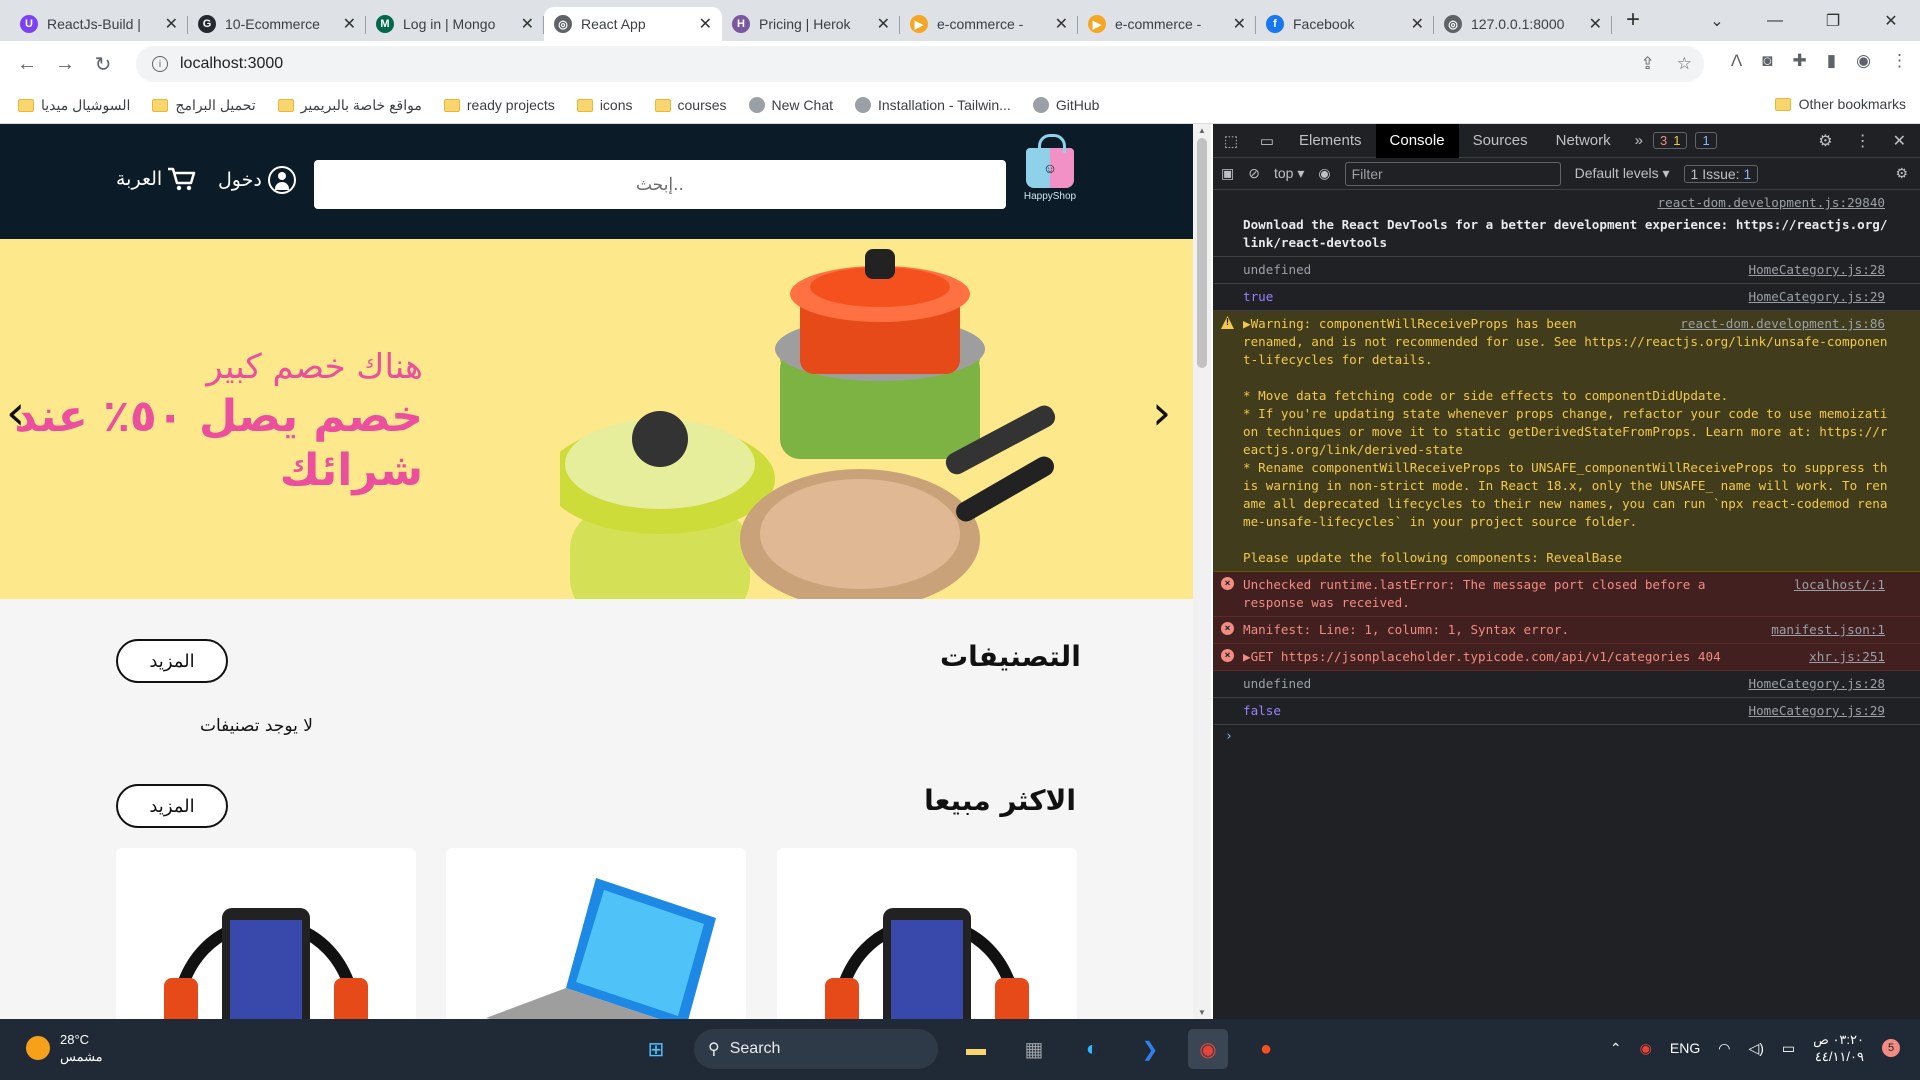 Image resolution: width=1920 pixels, height=1080 pixels. What do you see at coordinates (1736, 61) in the screenshot?
I see `extension-a-icon: Λ` at bounding box center [1736, 61].